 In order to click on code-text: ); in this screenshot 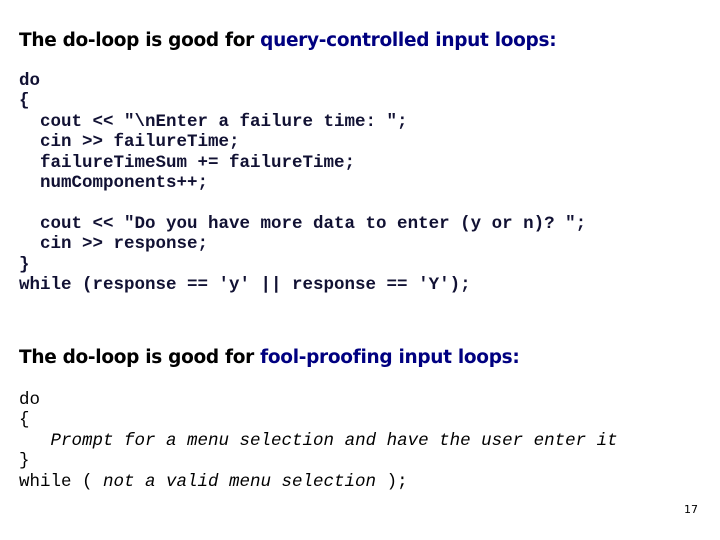, I will do `click(392, 481)`.